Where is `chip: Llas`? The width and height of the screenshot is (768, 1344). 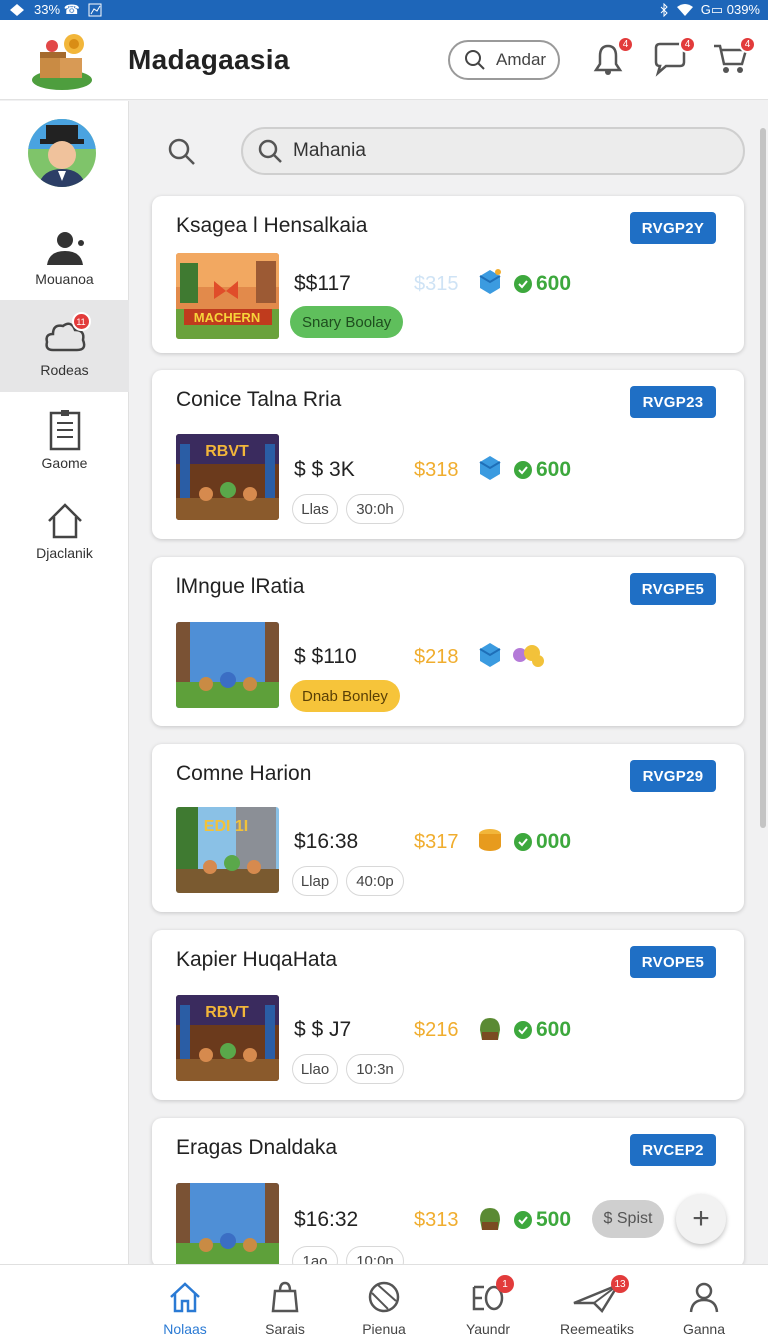
chip: Llas is located at coordinates (315, 509).